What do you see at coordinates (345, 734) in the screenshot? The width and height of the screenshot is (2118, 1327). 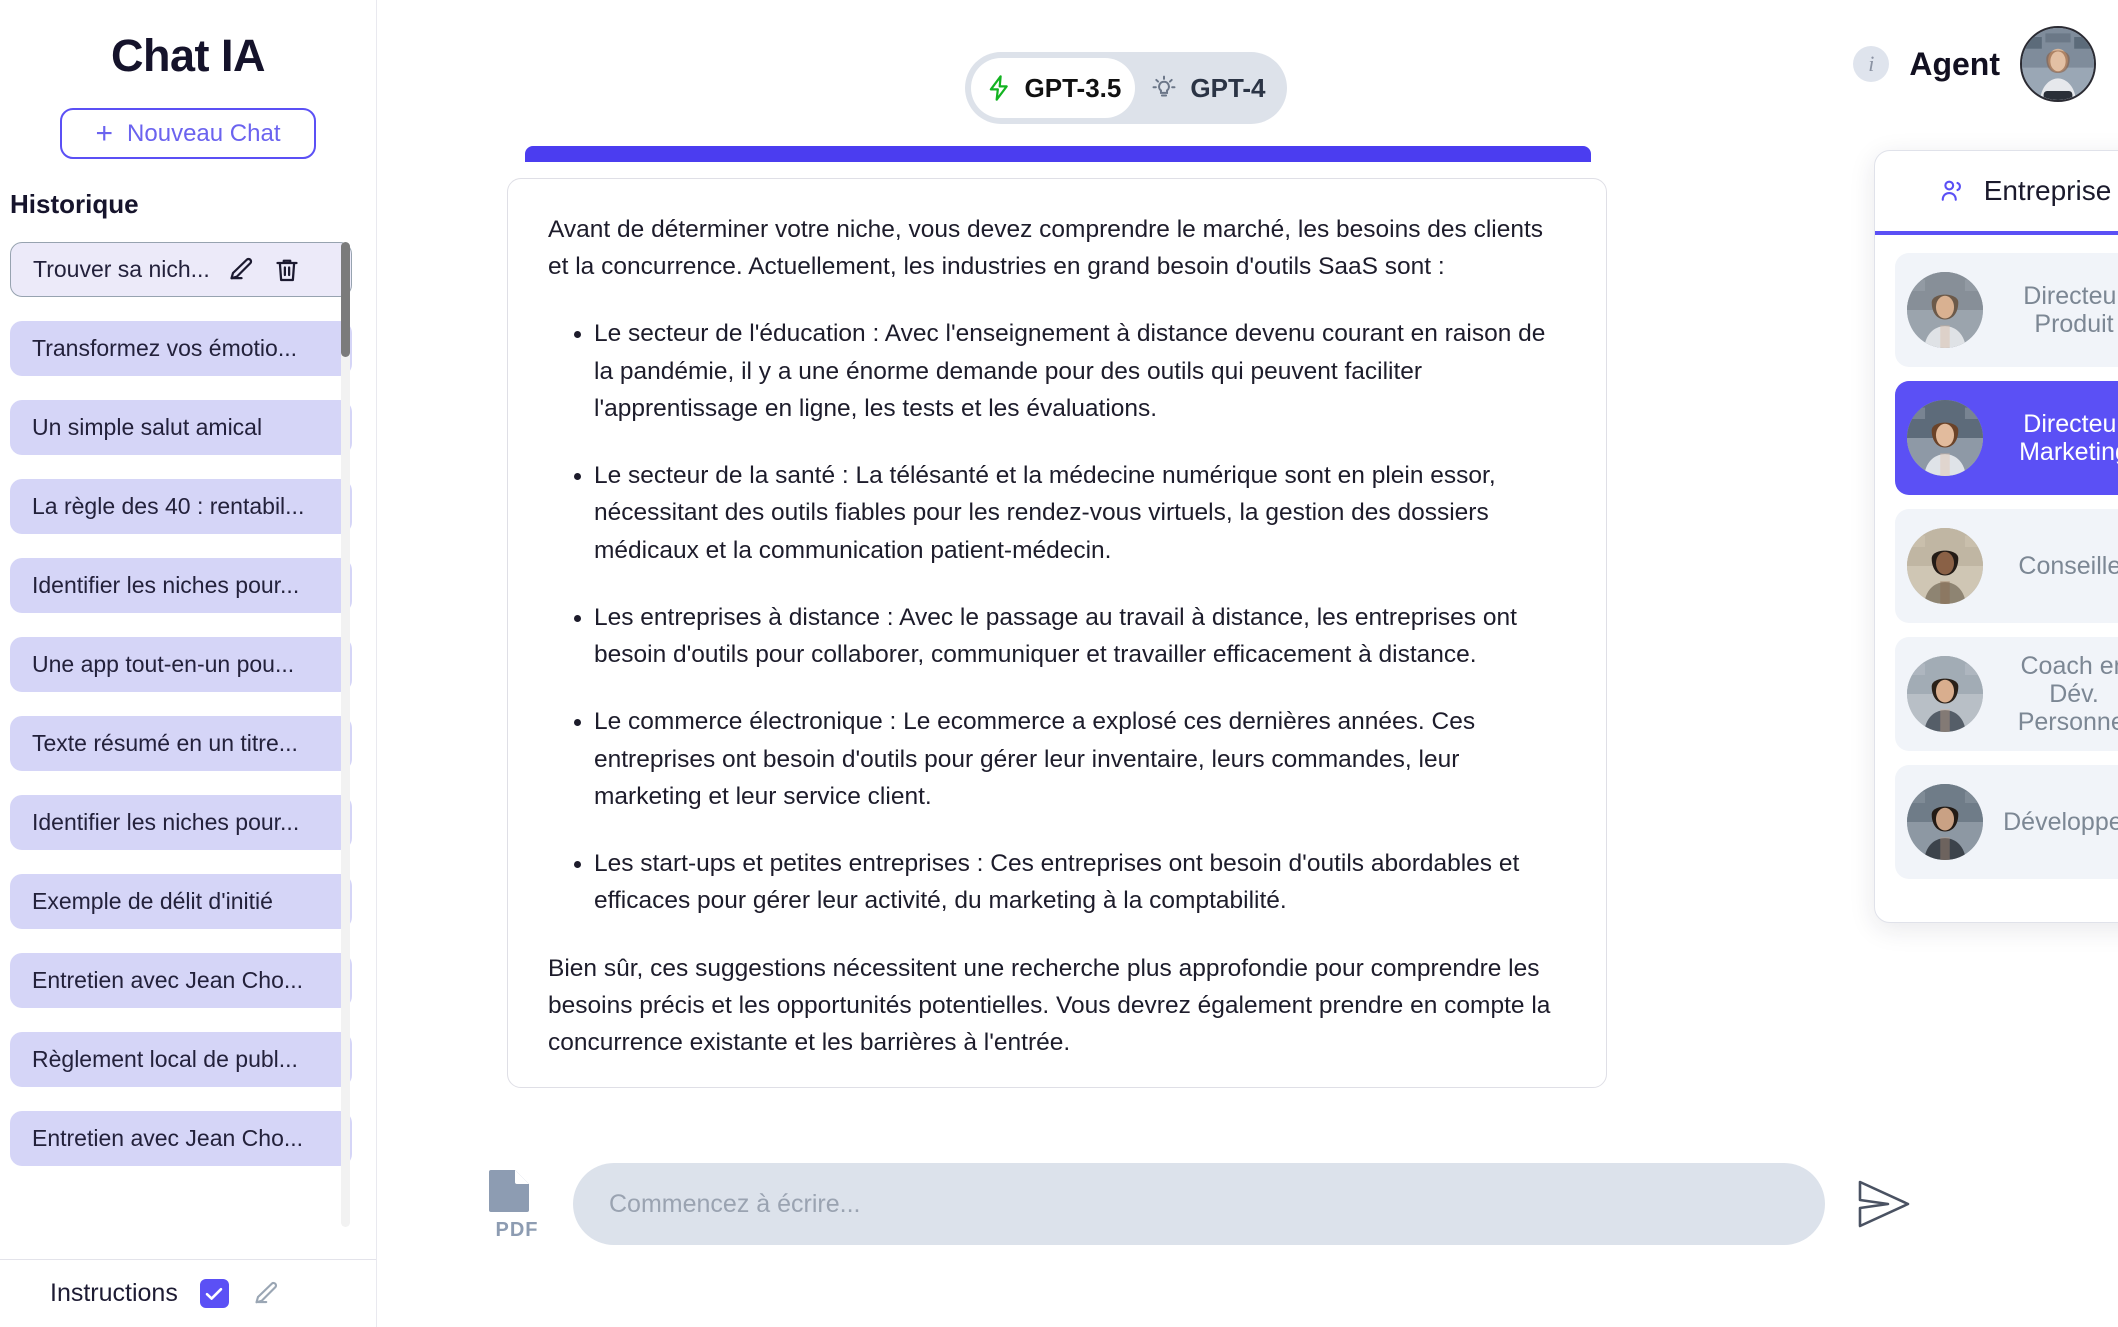 I see `sidebar-scrollbar-track` at bounding box center [345, 734].